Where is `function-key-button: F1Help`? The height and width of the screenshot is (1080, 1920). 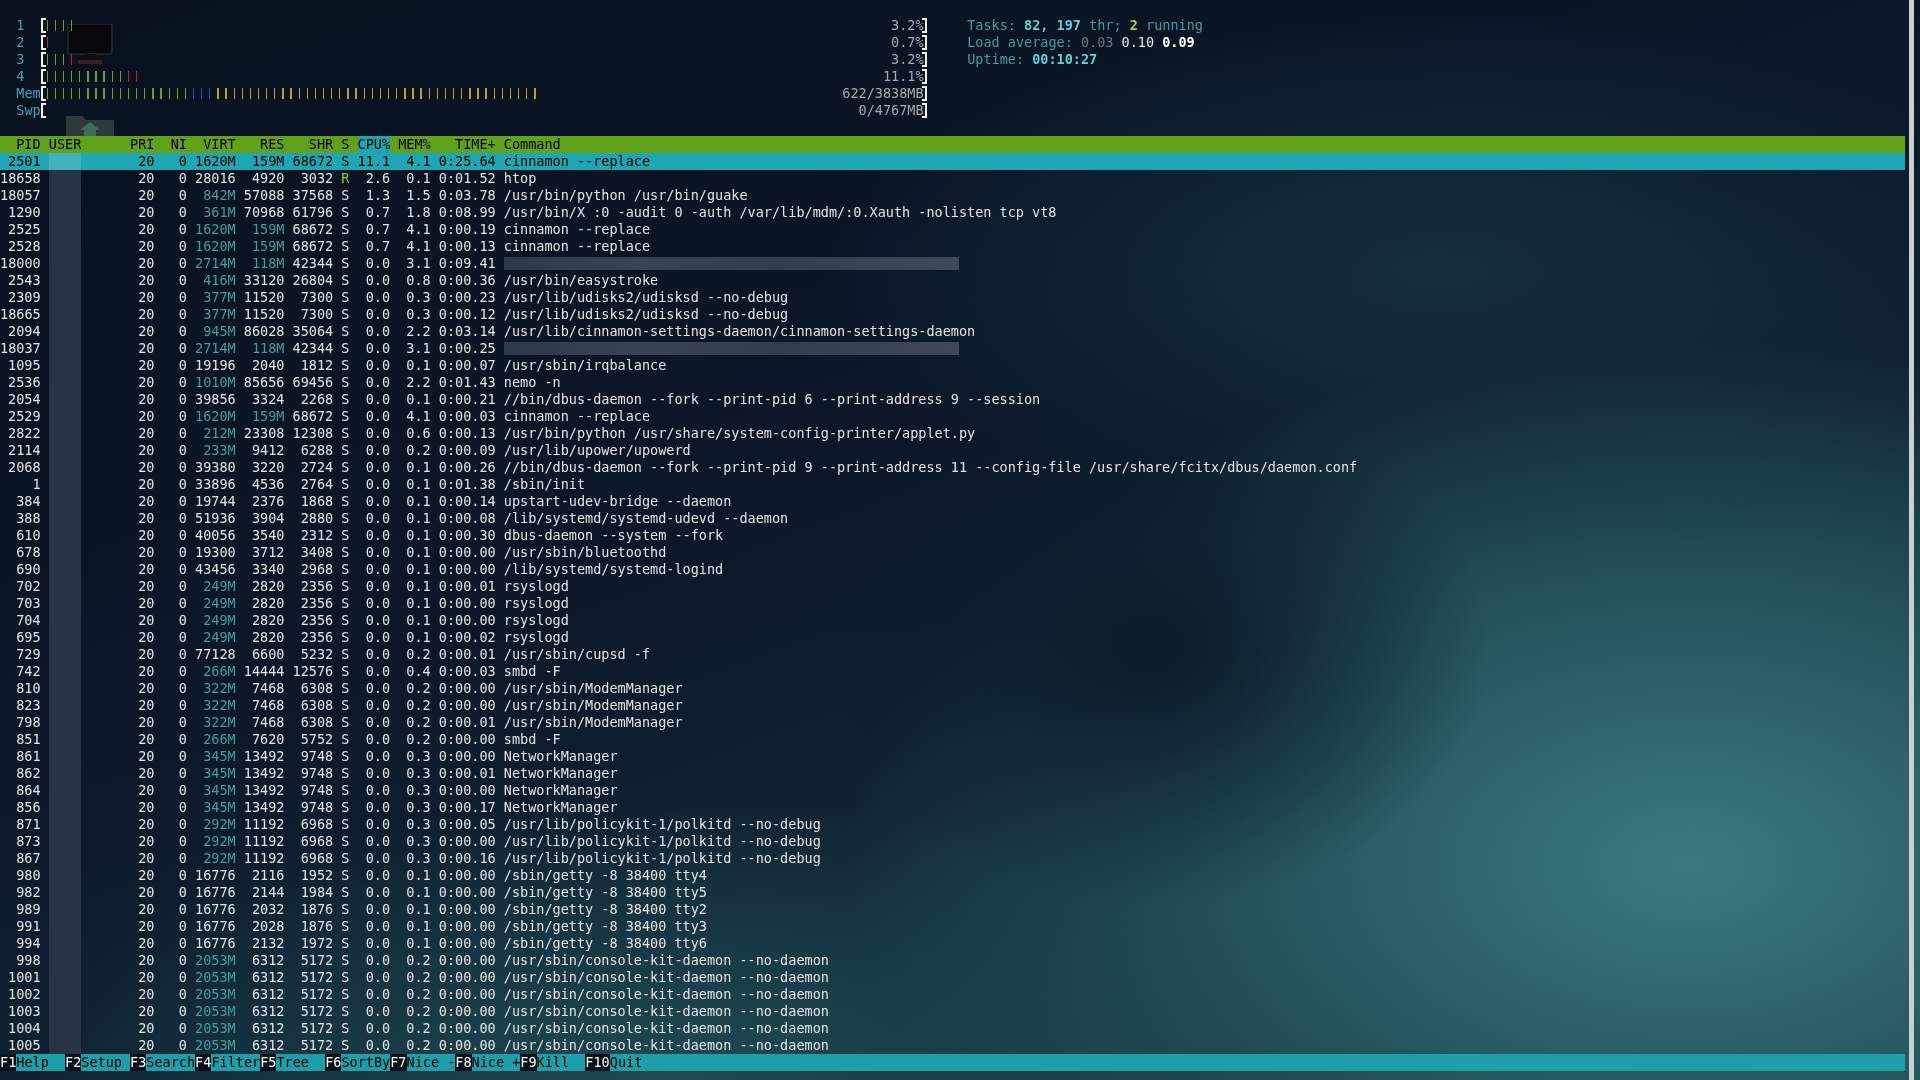 function-key-button: F1Help is located at coordinates (33, 1062).